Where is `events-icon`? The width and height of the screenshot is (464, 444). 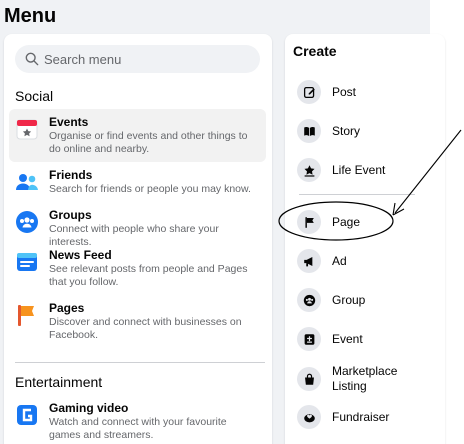
events-icon is located at coordinates (27, 129).